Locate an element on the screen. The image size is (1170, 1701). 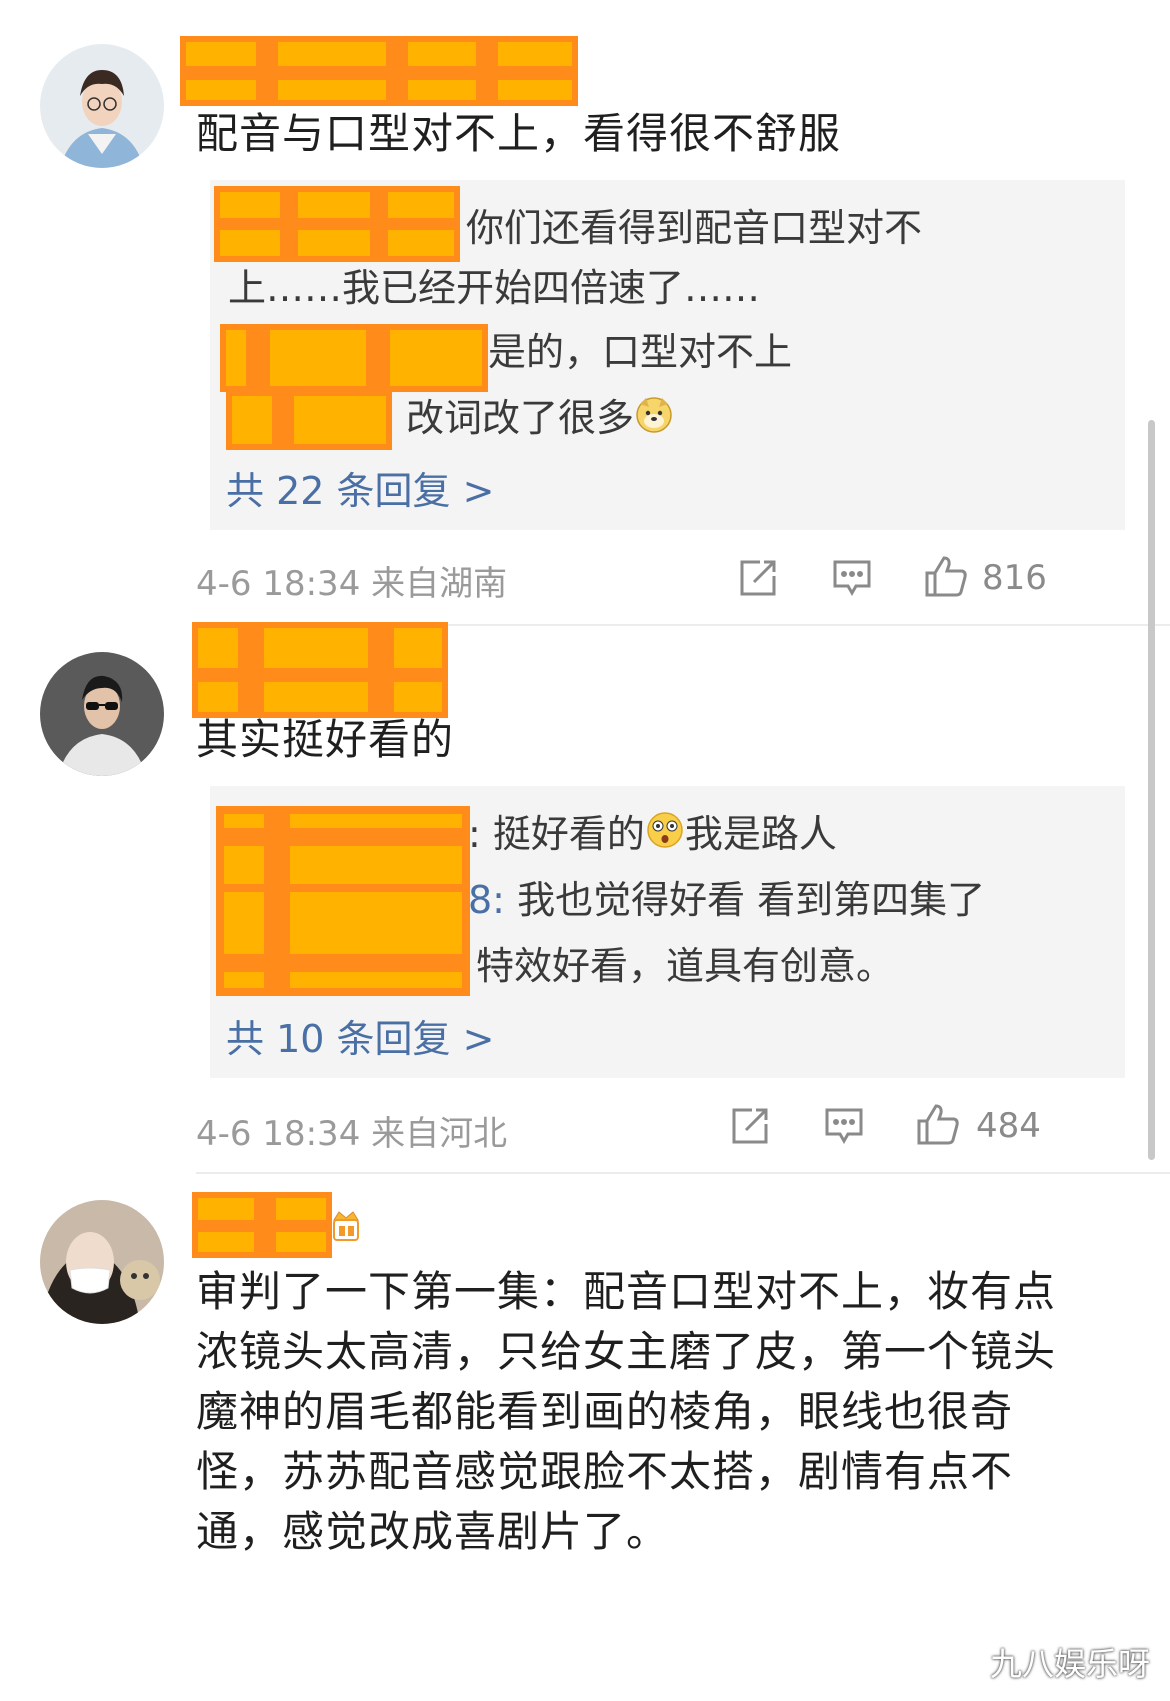
reply-text-content: 挺好看的 is located at coordinates (568, 834).